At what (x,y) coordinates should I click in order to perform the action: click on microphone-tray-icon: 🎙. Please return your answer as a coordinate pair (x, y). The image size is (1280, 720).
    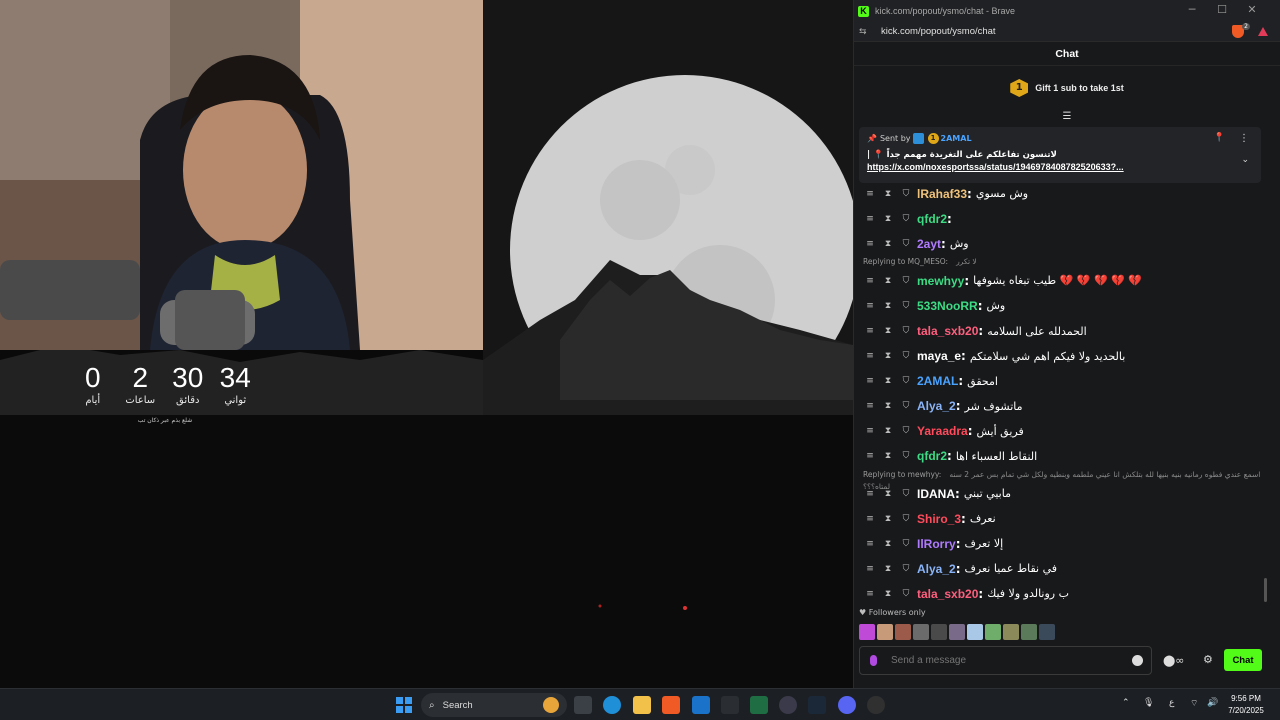
    Looking at the image, I should click on (1148, 703).